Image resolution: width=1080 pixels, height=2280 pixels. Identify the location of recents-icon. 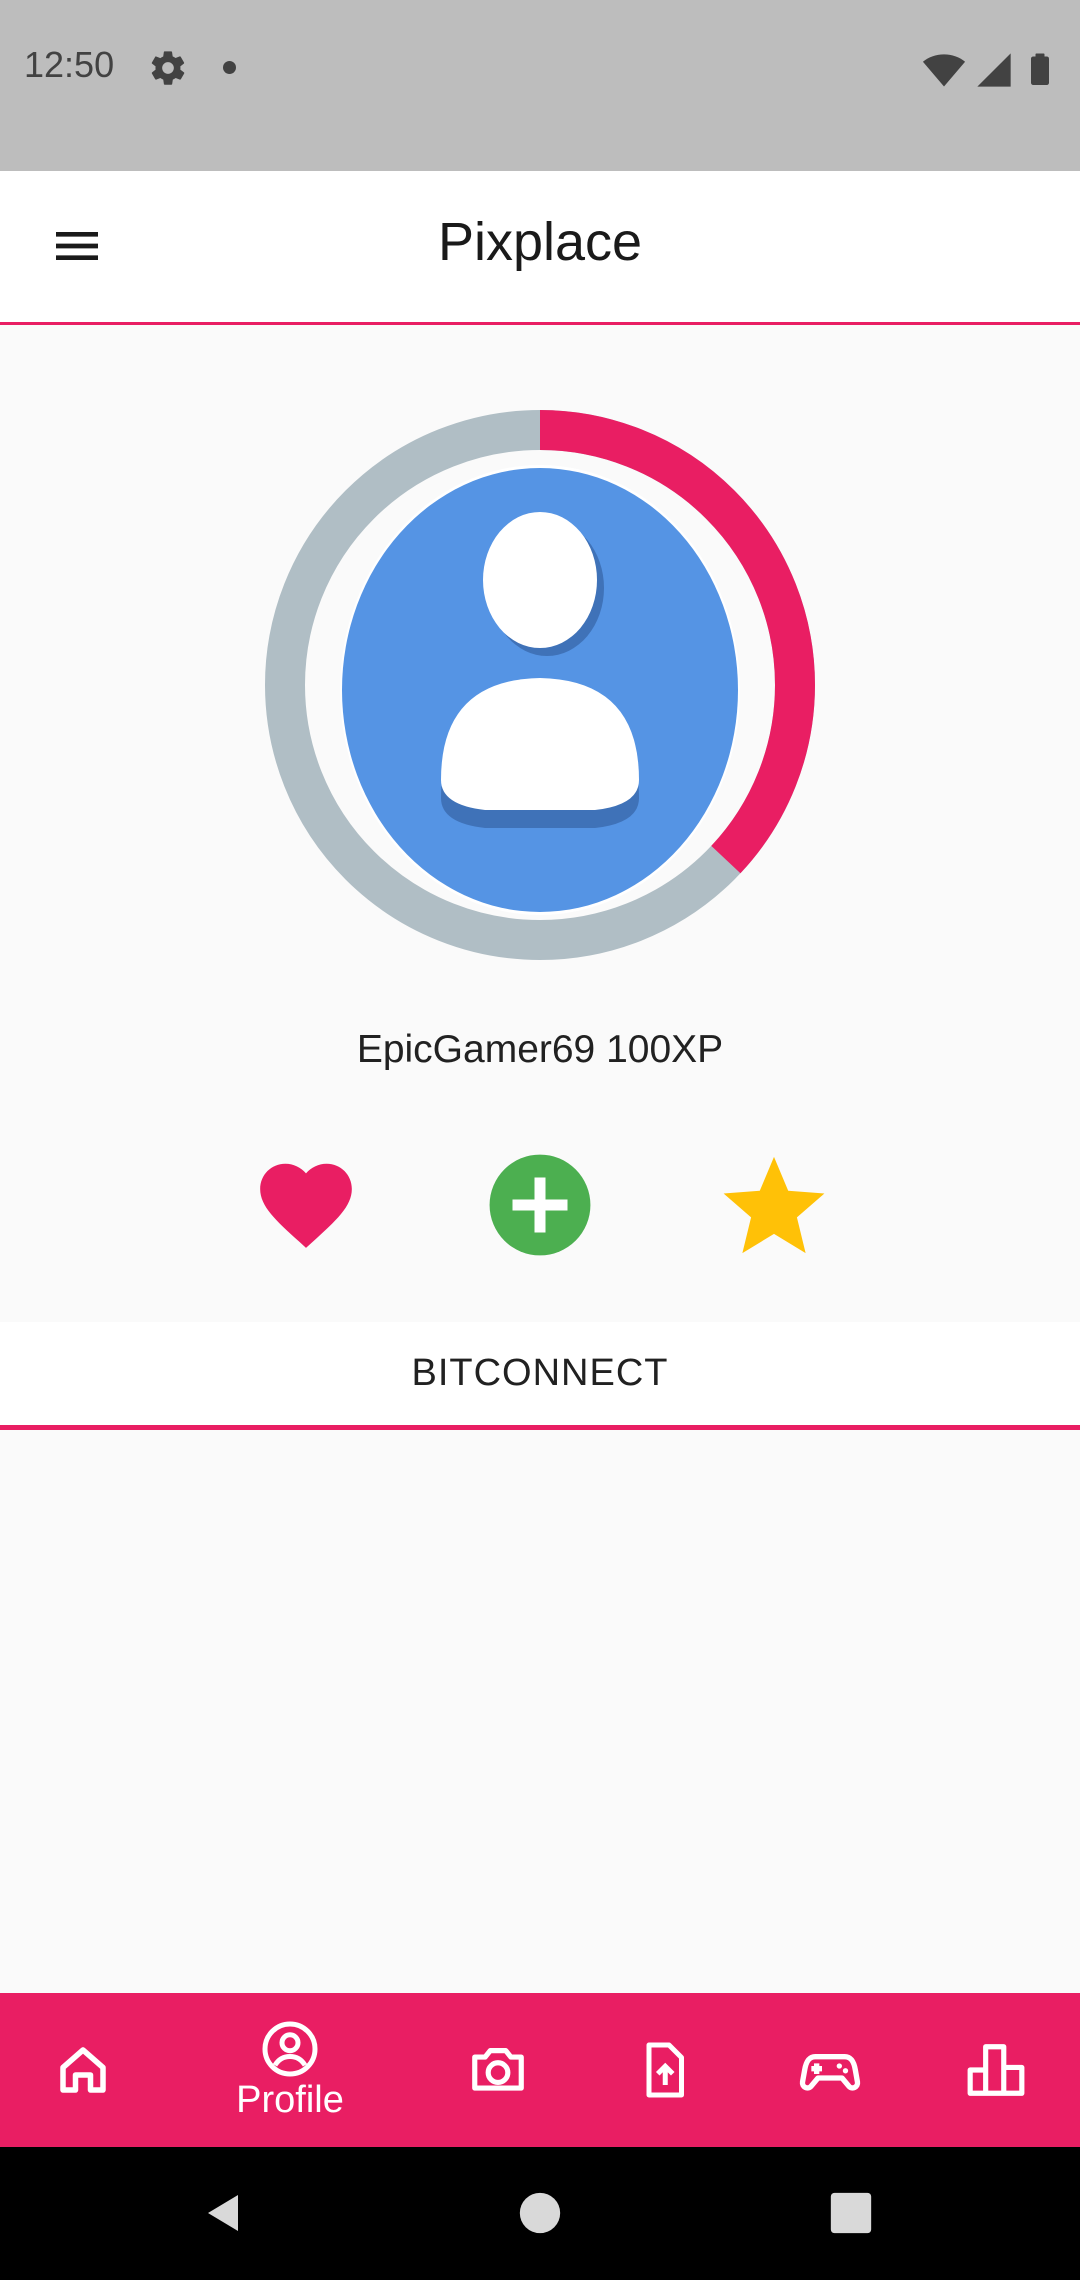
(851, 2213).